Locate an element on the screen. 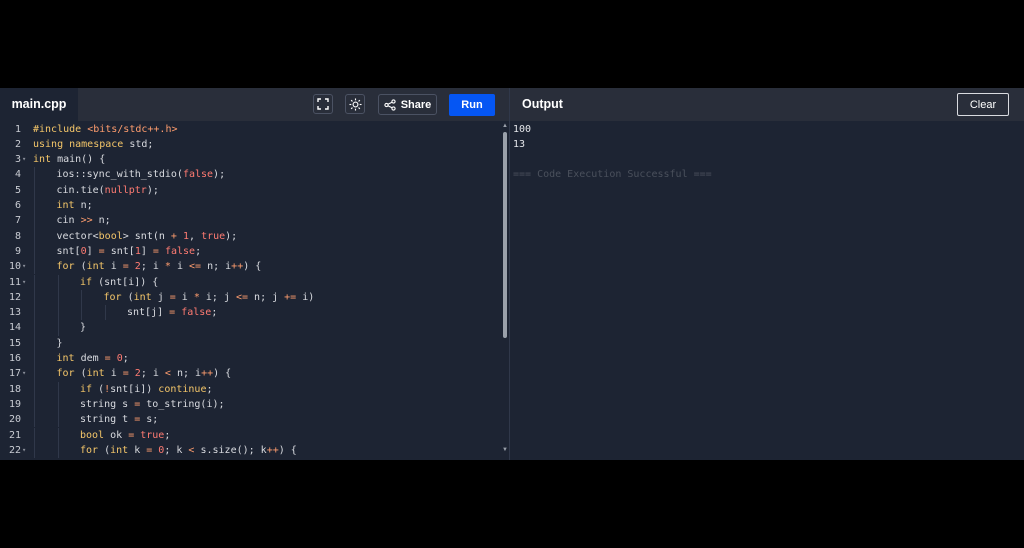 The width and height of the screenshot is (1024, 548). code-line: 2 using namespace std; is located at coordinates (254, 144).